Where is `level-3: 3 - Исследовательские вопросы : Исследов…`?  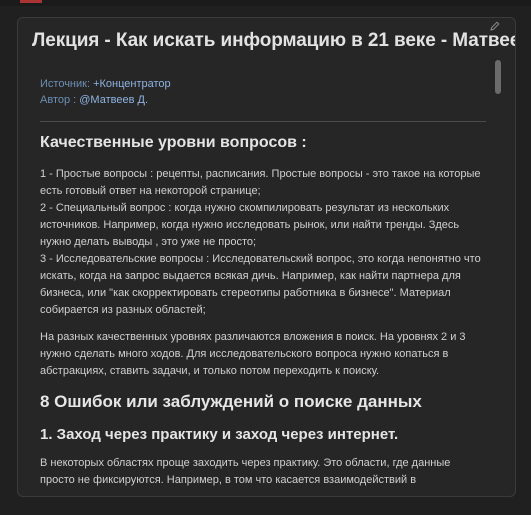
level-3: 3 - Исследовательские вопросы : Исследов… is located at coordinates (260, 284).